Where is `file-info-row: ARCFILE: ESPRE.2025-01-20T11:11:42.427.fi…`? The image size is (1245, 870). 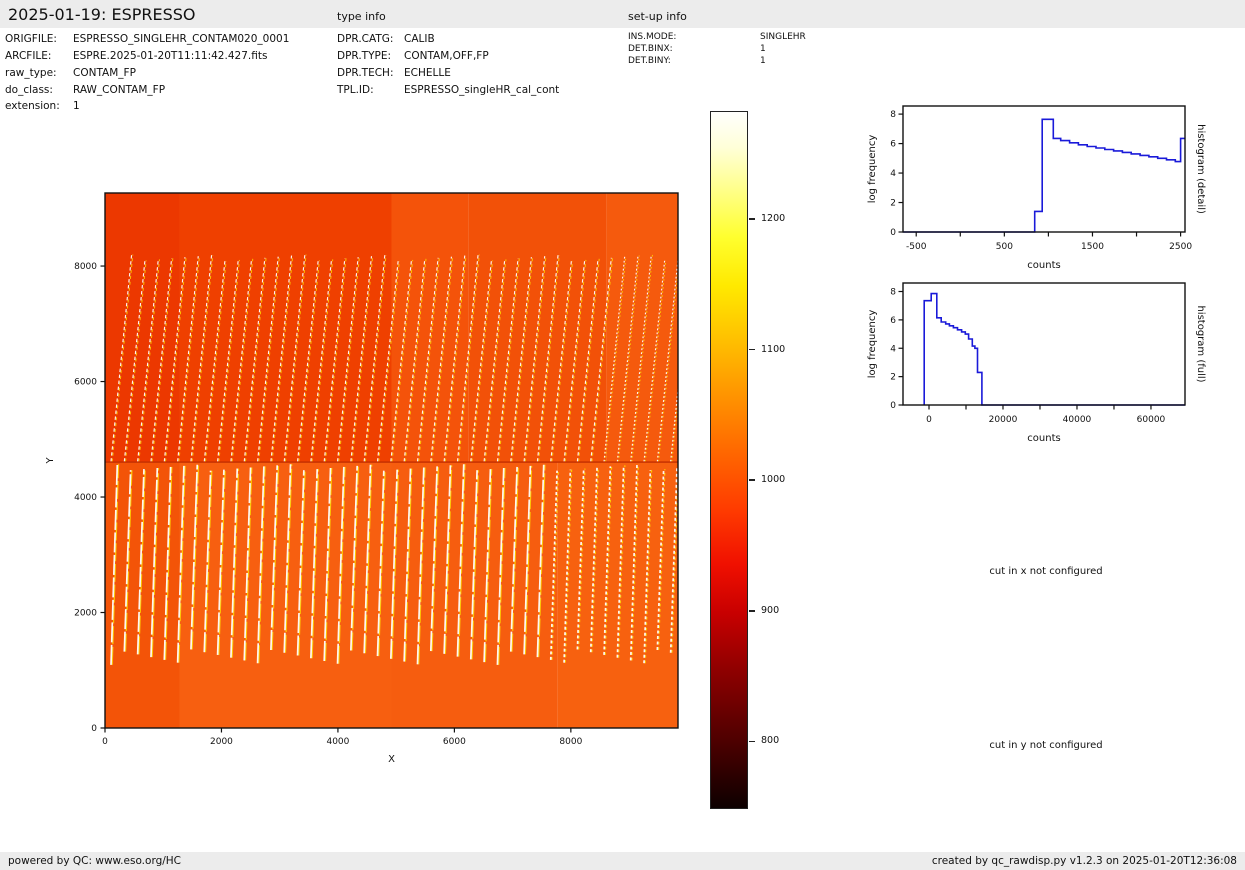
file-info-row: ARCFILE: ESPRE.2025-01-20T11:11:42.427.fi… is located at coordinates (136, 56).